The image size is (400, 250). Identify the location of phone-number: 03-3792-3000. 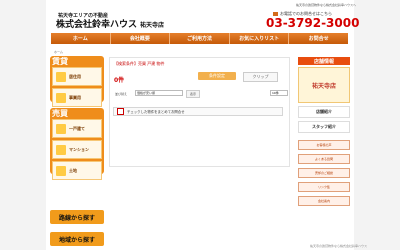
(312, 23).